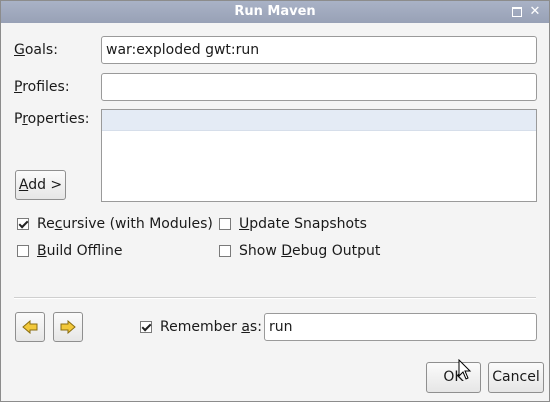  Describe the element at coordinates (319, 120) in the screenshot. I see `properties-row` at that location.